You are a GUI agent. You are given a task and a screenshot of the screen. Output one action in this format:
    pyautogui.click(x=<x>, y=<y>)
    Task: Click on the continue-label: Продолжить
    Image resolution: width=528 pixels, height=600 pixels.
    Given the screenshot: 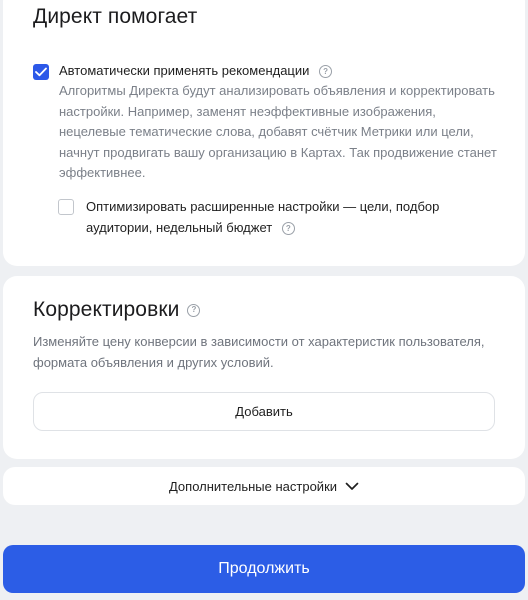 What is the action you would take?
    pyautogui.click(x=264, y=568)
    